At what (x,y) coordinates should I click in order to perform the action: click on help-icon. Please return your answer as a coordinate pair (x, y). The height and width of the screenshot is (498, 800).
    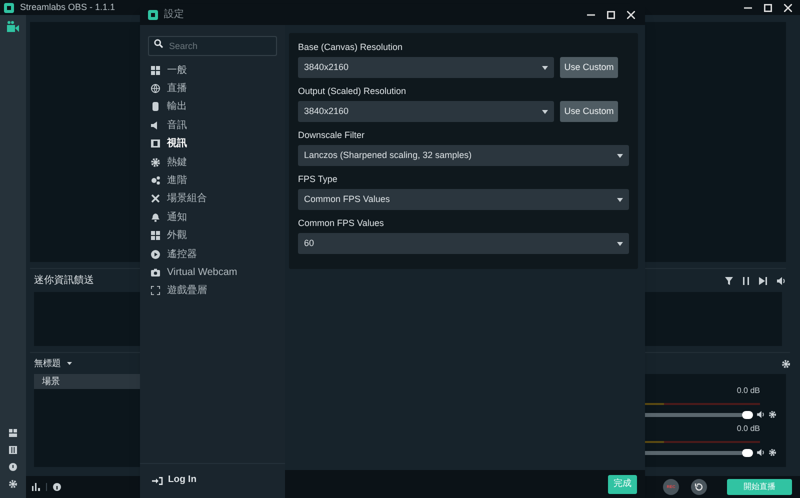
    Looking at the image, I should click on (13, 467).